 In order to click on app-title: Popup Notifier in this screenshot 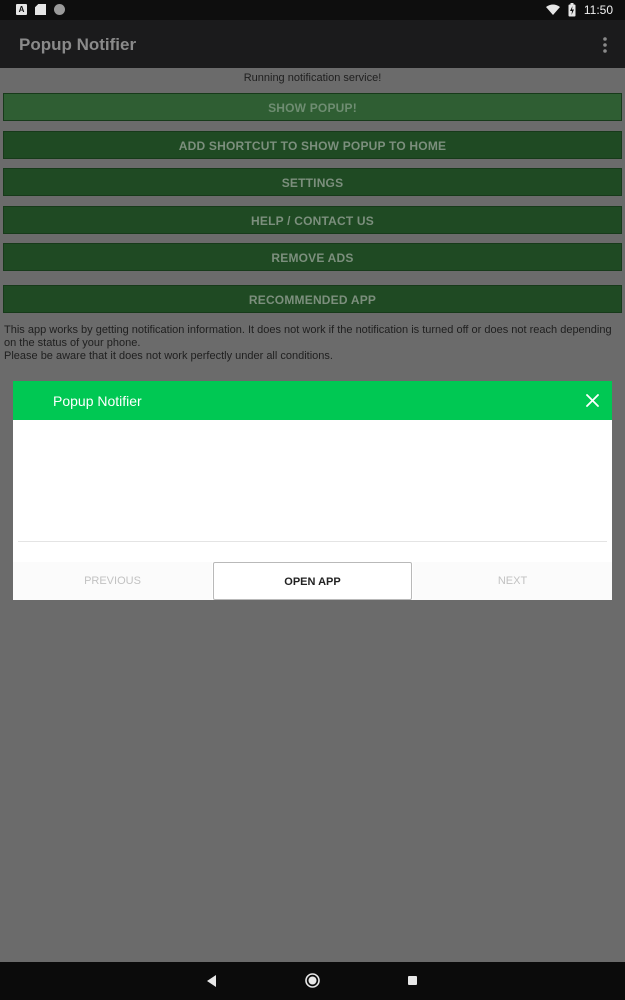, I will do `click(78, 44)`.